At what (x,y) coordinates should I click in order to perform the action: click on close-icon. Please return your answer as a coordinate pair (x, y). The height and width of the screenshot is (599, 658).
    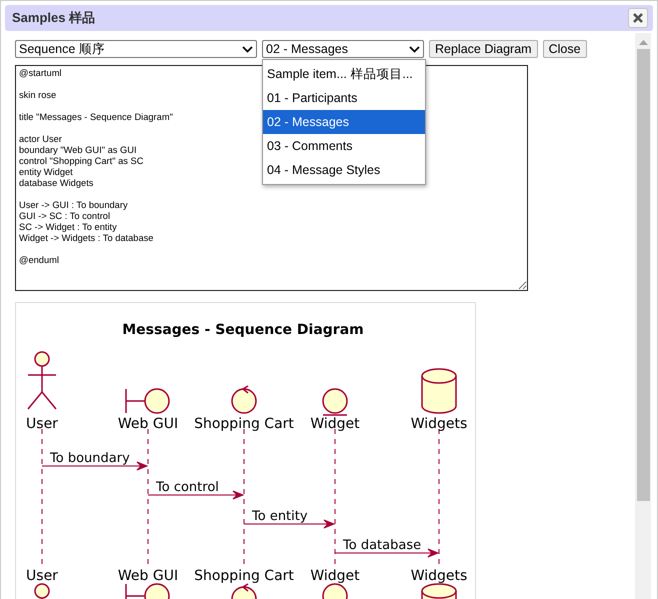
    Looking at the image, I should click on (638, 18).